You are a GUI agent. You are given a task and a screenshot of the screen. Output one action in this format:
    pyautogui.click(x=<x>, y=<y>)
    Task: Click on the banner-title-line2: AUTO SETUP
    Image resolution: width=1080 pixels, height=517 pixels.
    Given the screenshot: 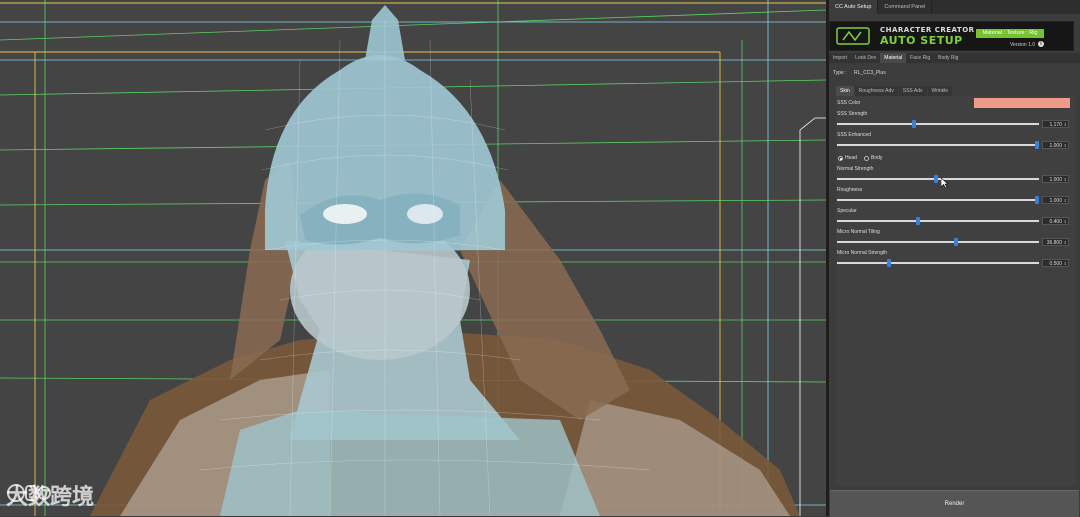 What is the action you would take?
    pyautogui.click(x=921, y=40)
    